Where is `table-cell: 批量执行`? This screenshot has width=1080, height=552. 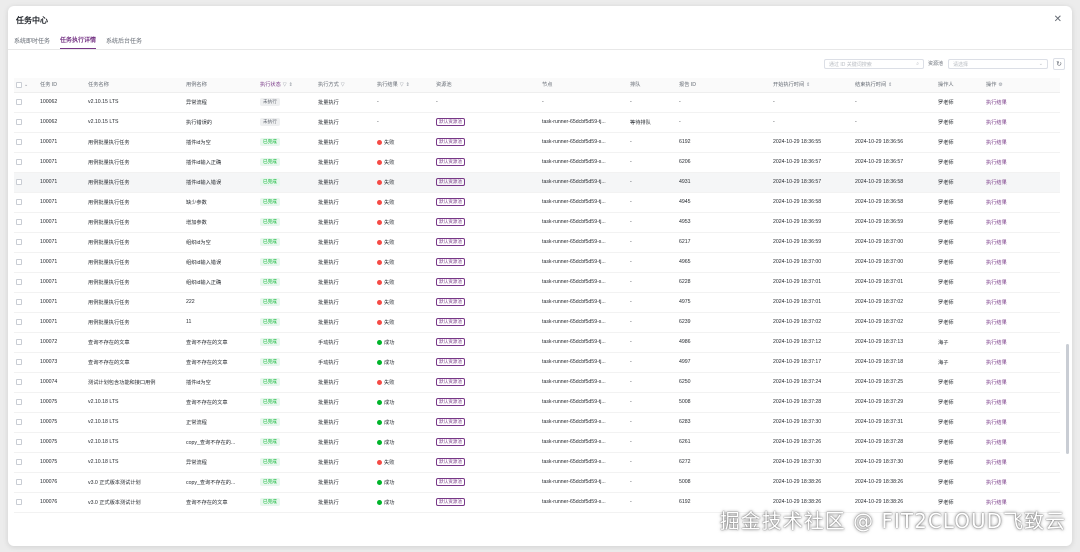
table-cell: 批量执行 is located at coordinates (345, 102).